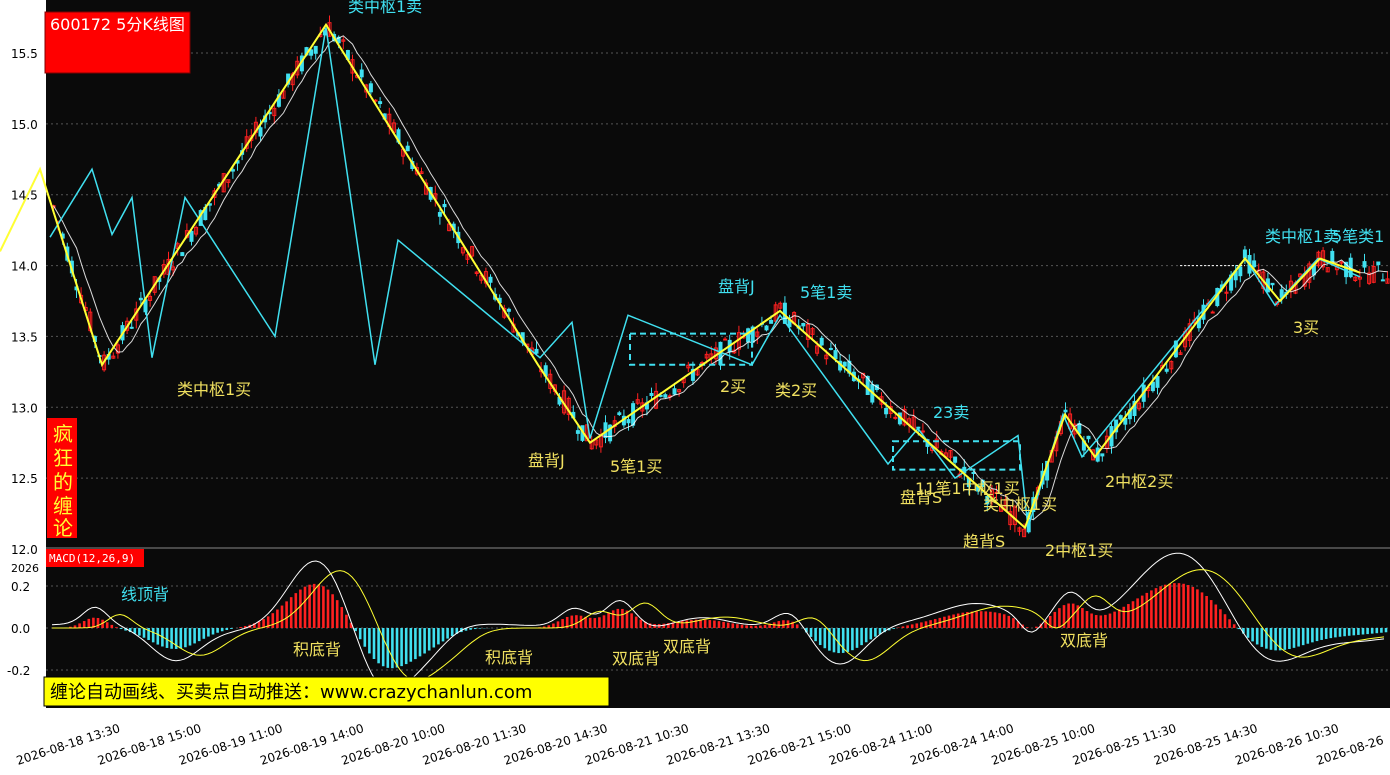 The height and width of the screenshot is (775, 1390). Describe the element at coordinates (1306, 327) in the screenshot. I see `annotation-label: 3买` at that location.